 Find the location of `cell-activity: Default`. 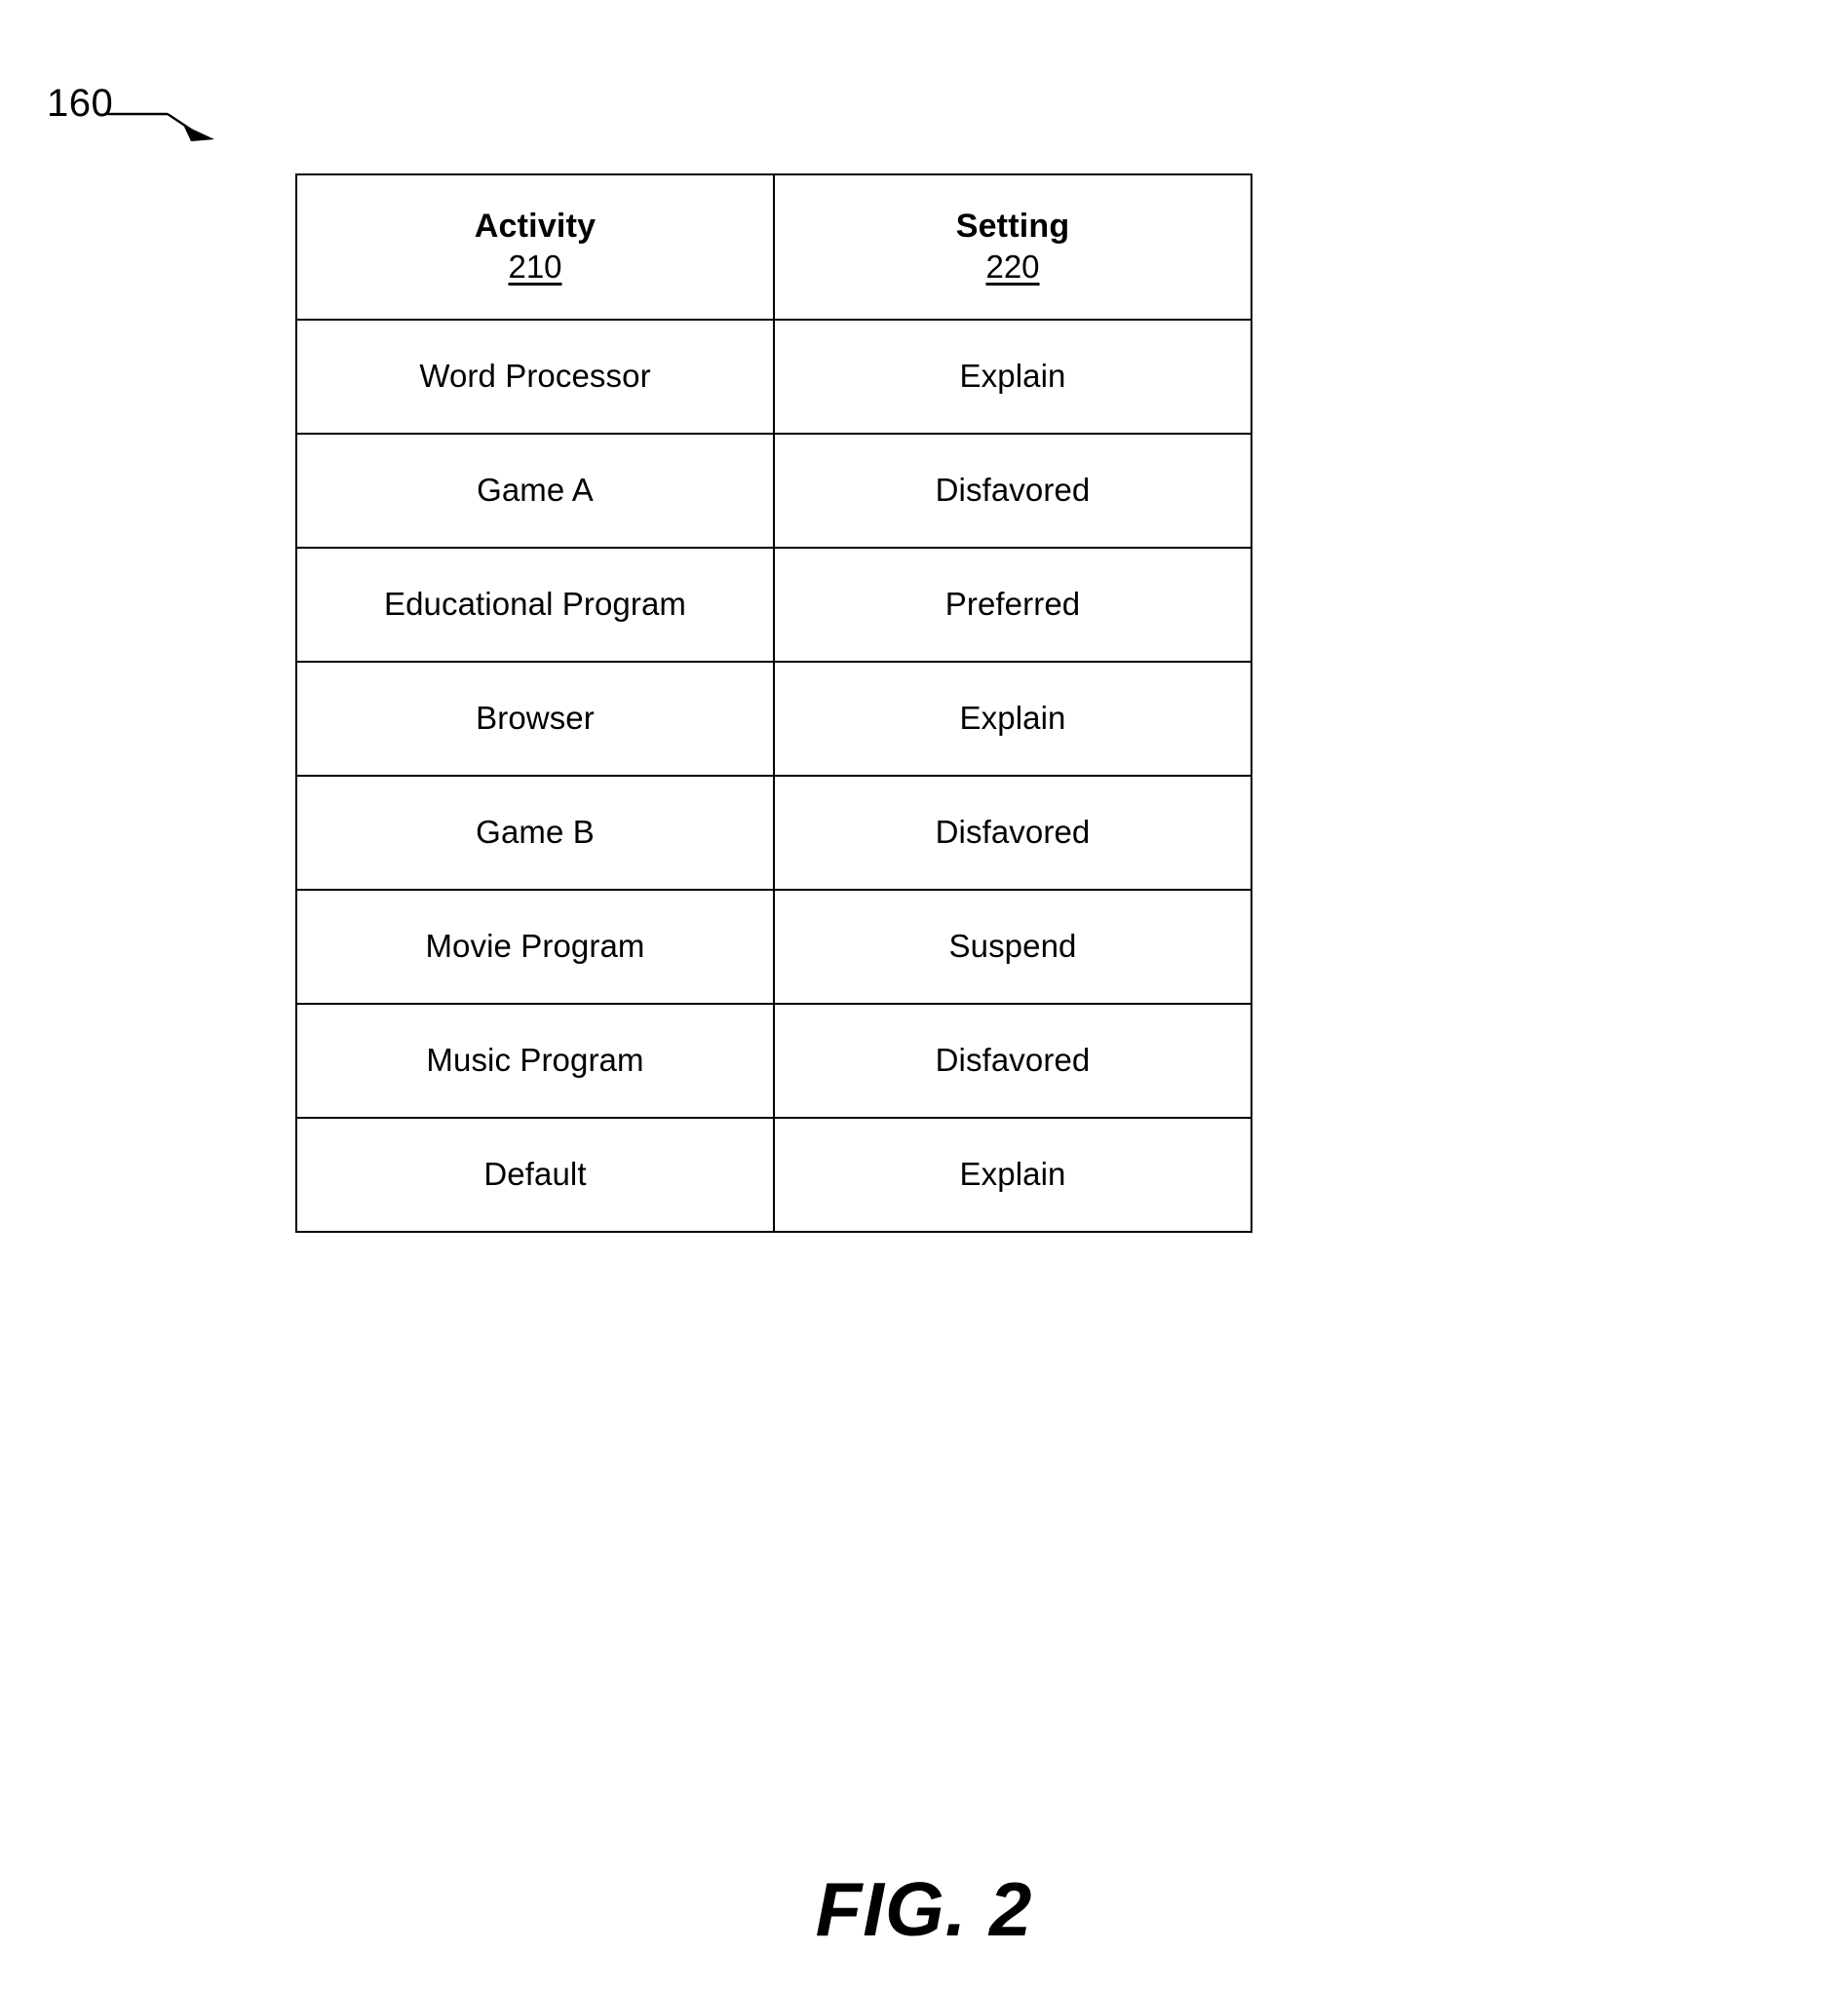

cell-activity: Default is located at coordinates (535, 1175).